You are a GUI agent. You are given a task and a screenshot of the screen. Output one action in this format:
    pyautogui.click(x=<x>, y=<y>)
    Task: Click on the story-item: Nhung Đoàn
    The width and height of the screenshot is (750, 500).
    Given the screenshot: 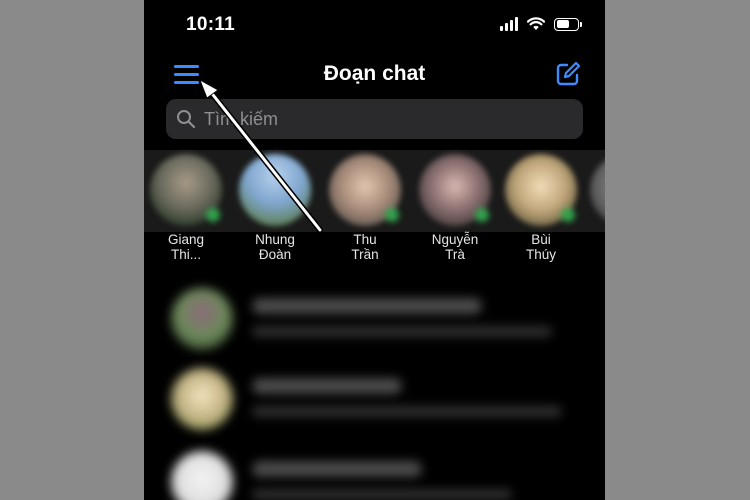 What is the action you would take?
    pyautogui.click(x=275, y=206)
    